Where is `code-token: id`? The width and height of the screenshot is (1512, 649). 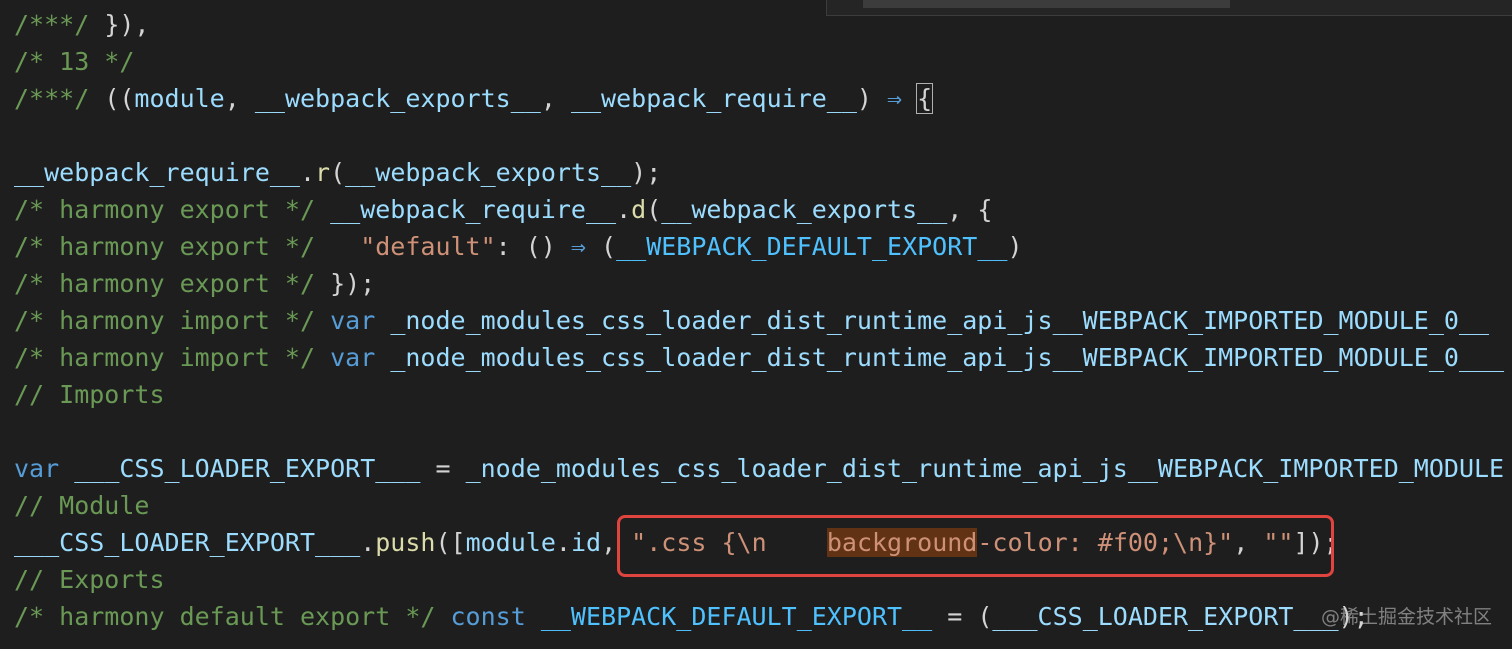 code-token: id is located at coordinates (586, 542).